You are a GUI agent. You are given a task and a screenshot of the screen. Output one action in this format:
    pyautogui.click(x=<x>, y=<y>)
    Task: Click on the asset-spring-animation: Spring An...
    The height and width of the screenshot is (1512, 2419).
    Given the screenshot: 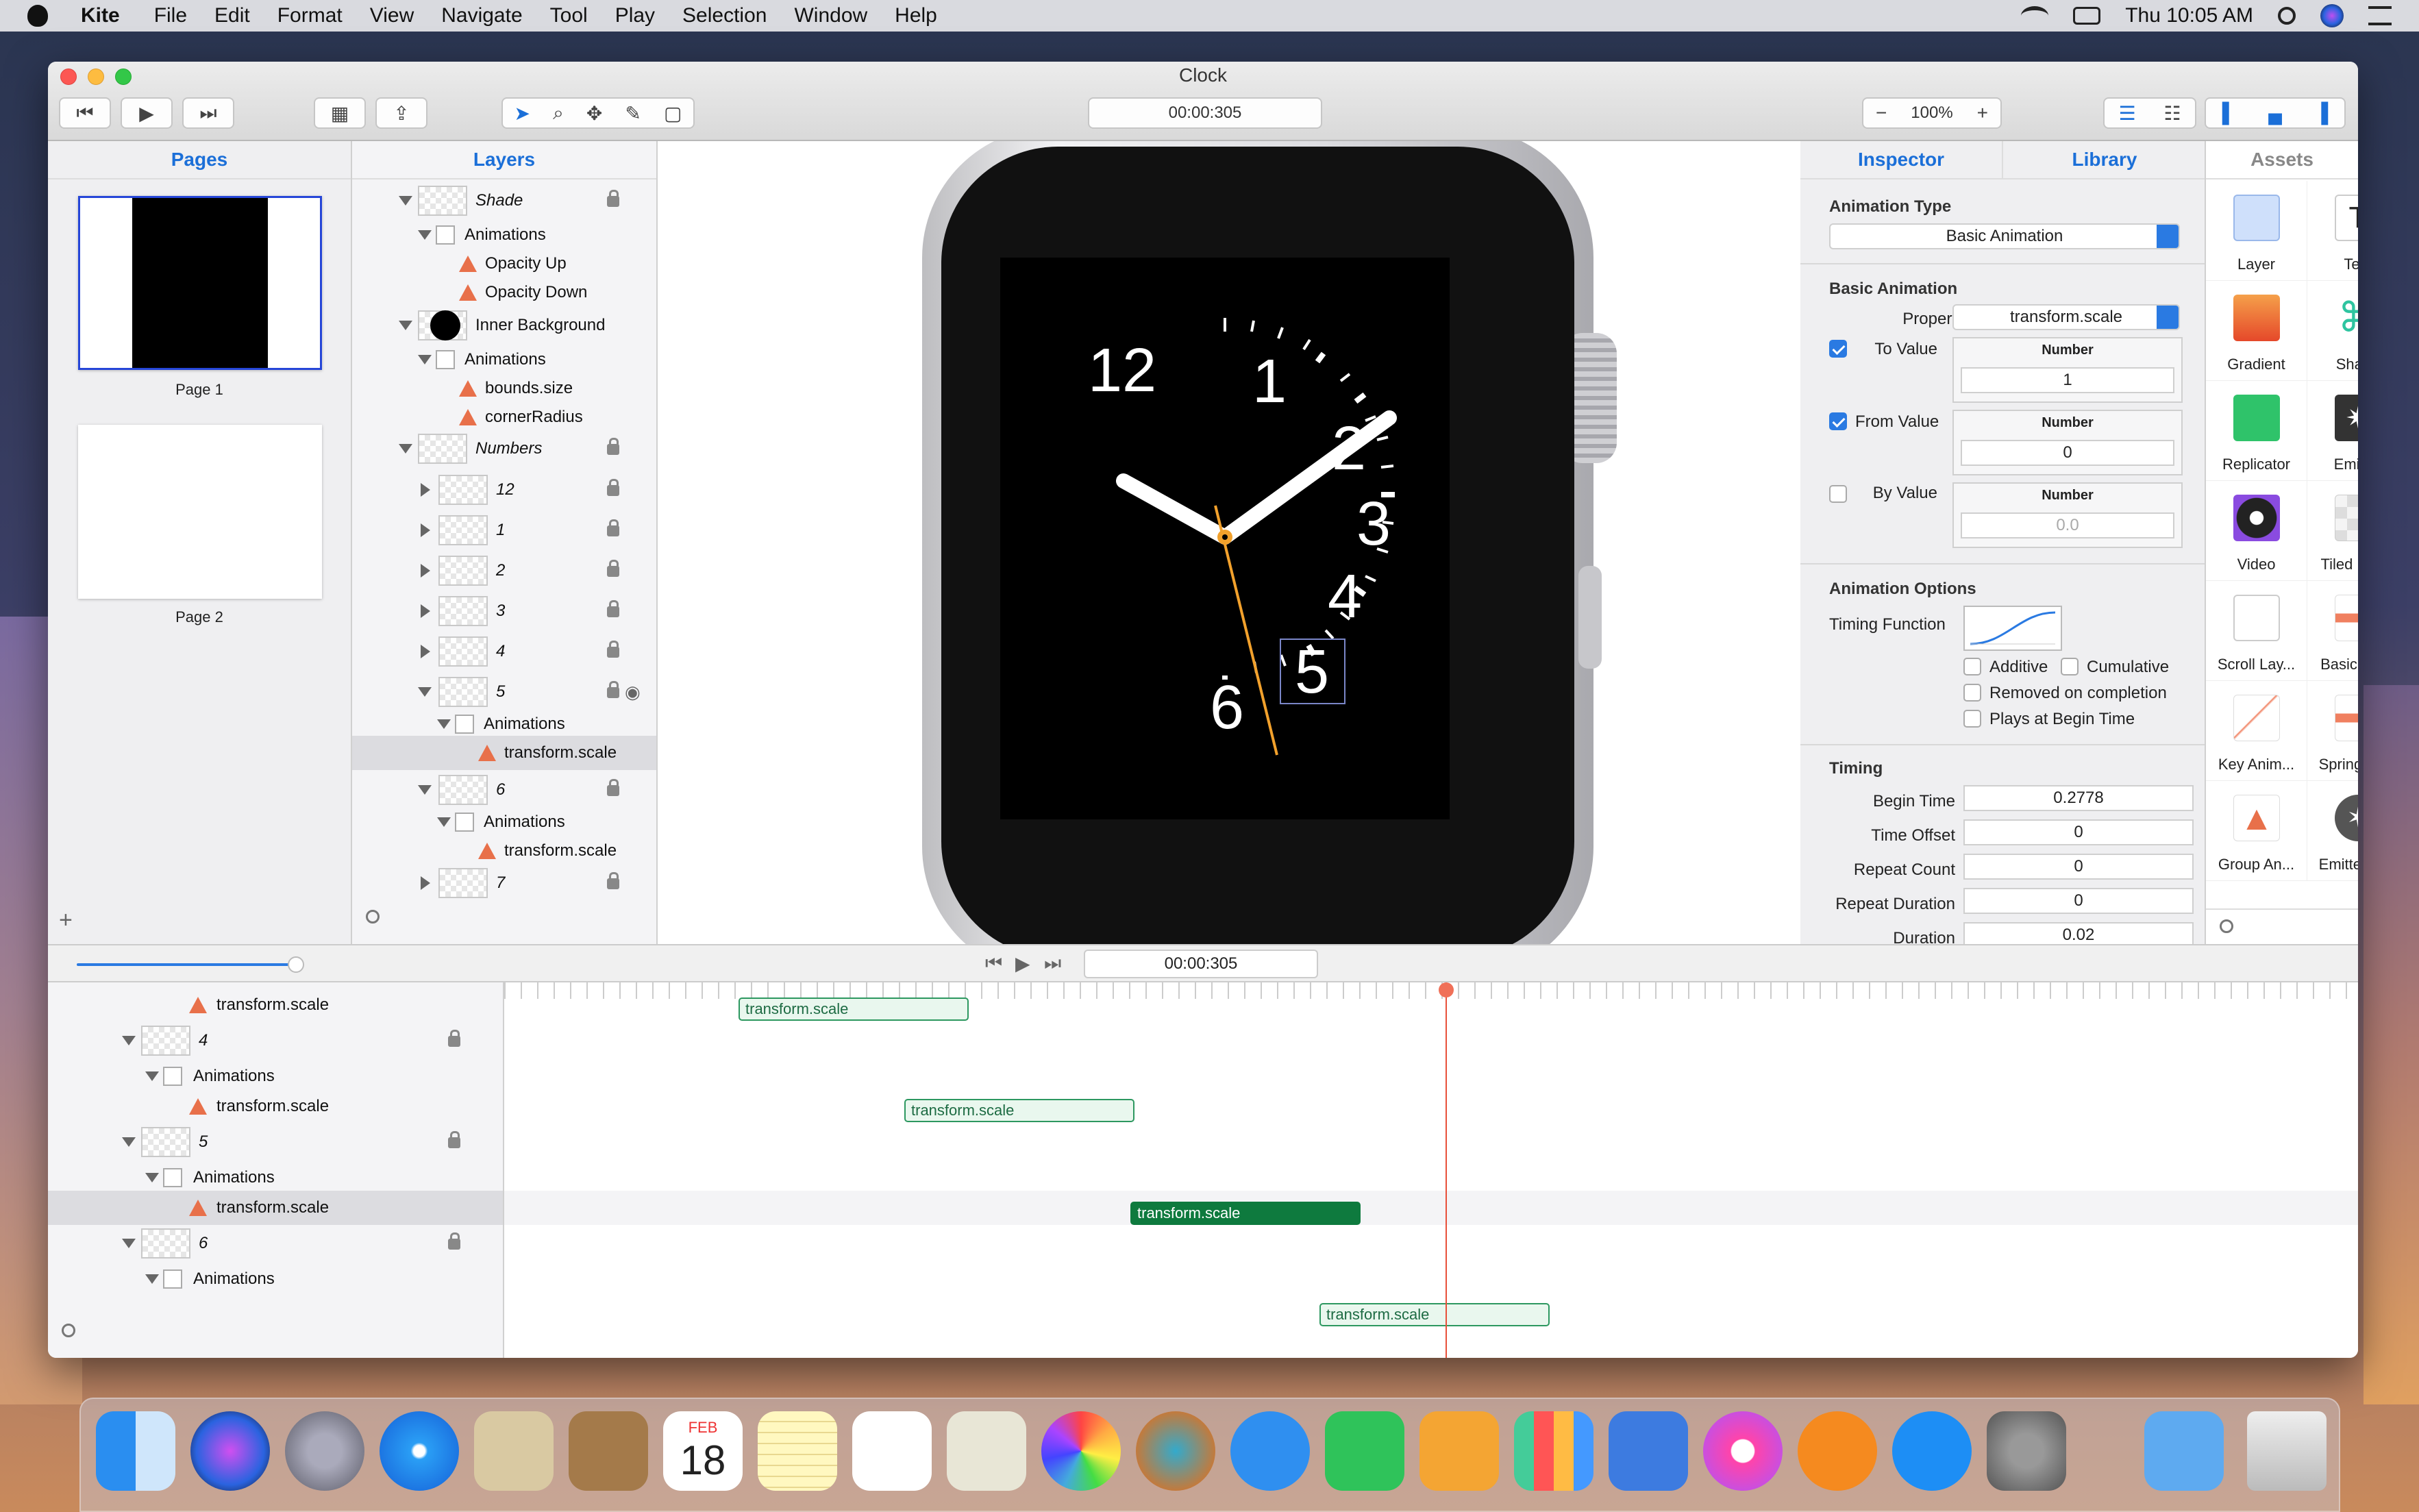 What is the action you would take?
    pyautogui.click(x=2332, y=731)
    